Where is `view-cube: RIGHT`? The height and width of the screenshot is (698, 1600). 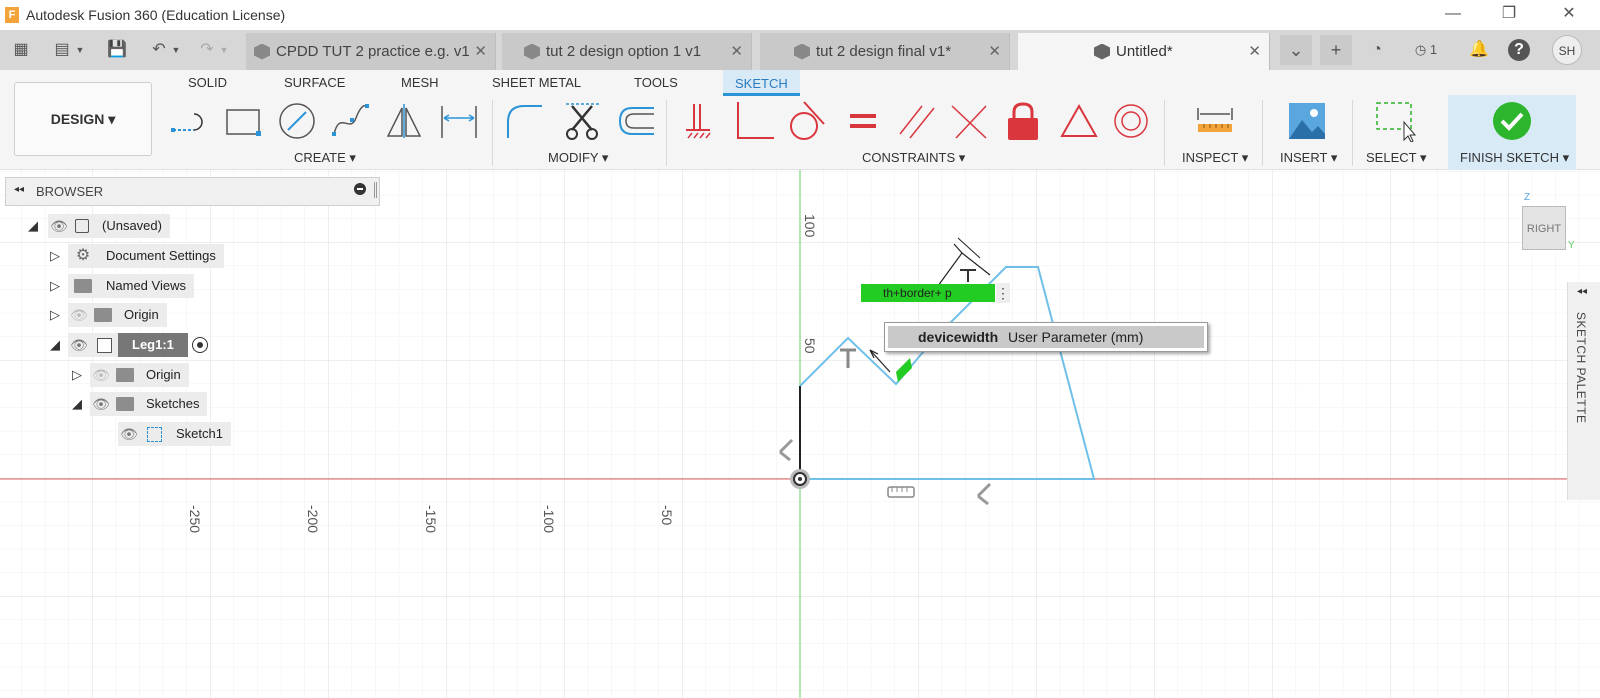 view-cube: RIGHT is located at coordinates (1544, 228).